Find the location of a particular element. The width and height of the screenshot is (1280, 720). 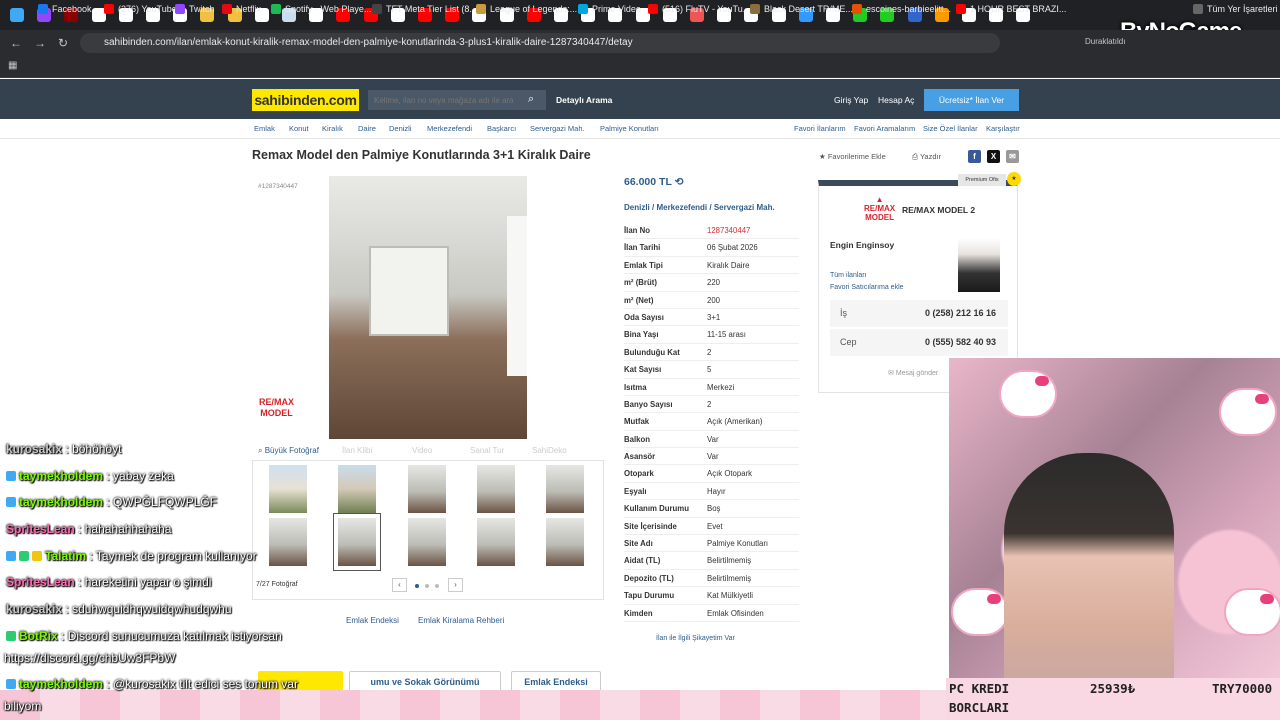

breadcrumb-item: Servergazi Mah. is located at coordinates (557, 128).